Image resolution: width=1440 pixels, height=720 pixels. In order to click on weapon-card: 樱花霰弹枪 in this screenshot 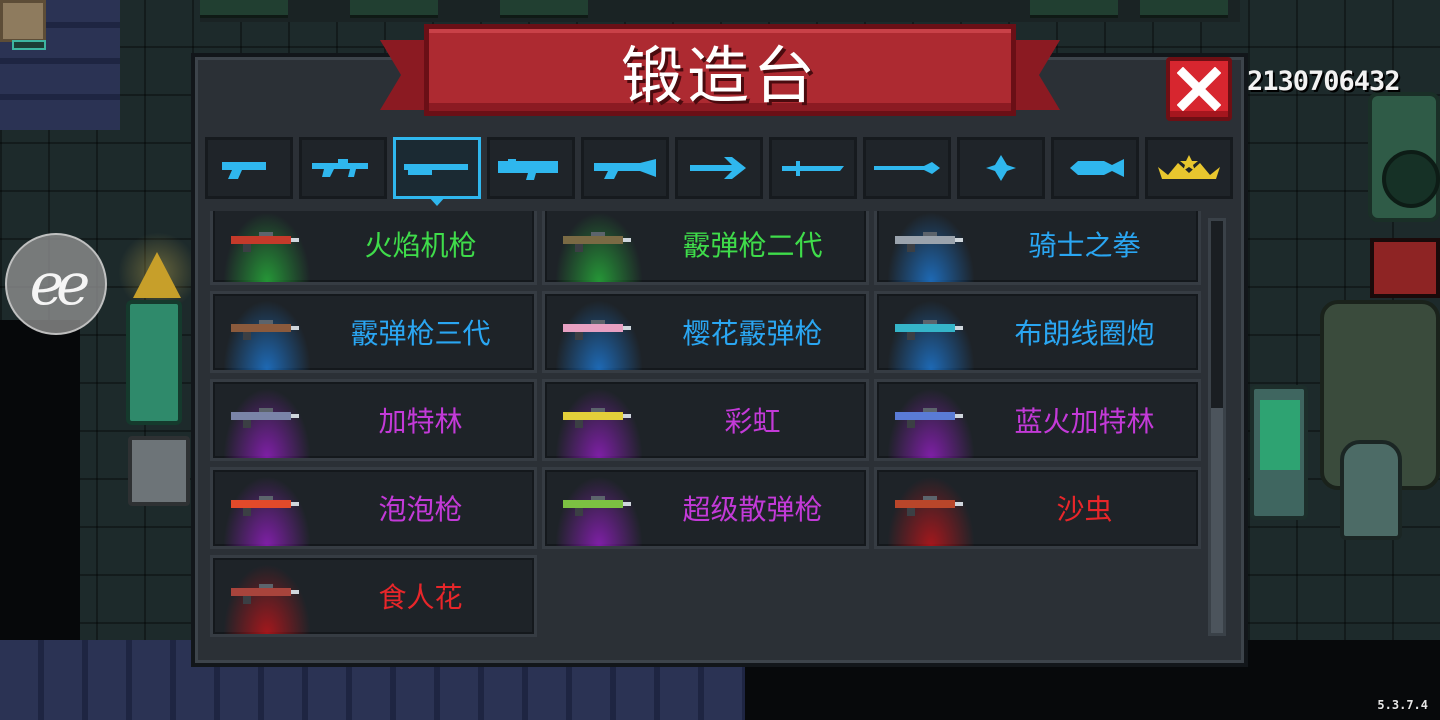, I will do `click(705, 332)`.